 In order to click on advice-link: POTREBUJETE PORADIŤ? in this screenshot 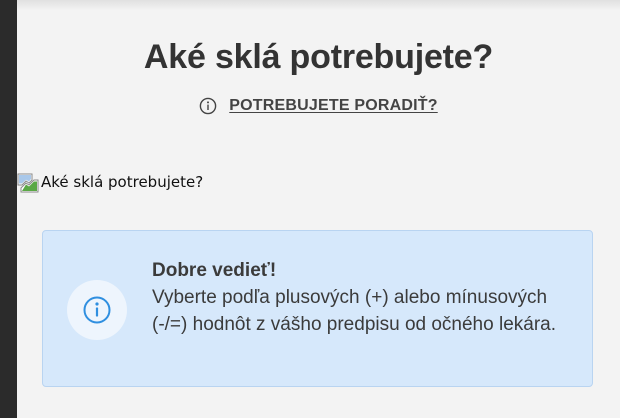, I will do `click(318, 106)`.